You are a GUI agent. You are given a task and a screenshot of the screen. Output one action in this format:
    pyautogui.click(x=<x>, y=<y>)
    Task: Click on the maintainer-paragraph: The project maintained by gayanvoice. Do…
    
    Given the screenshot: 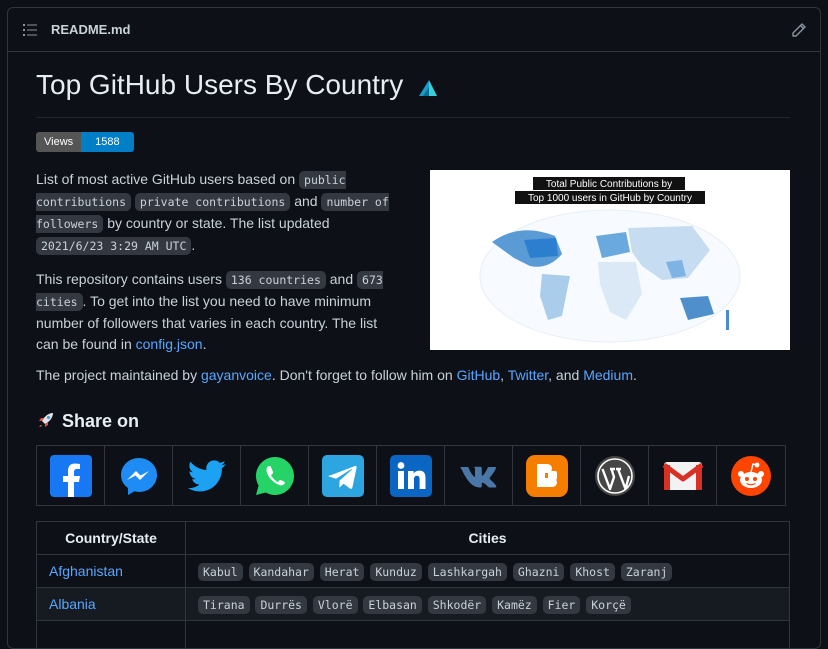 What is the action you would take?
    pyautogui.click(x=336, y=375)
    